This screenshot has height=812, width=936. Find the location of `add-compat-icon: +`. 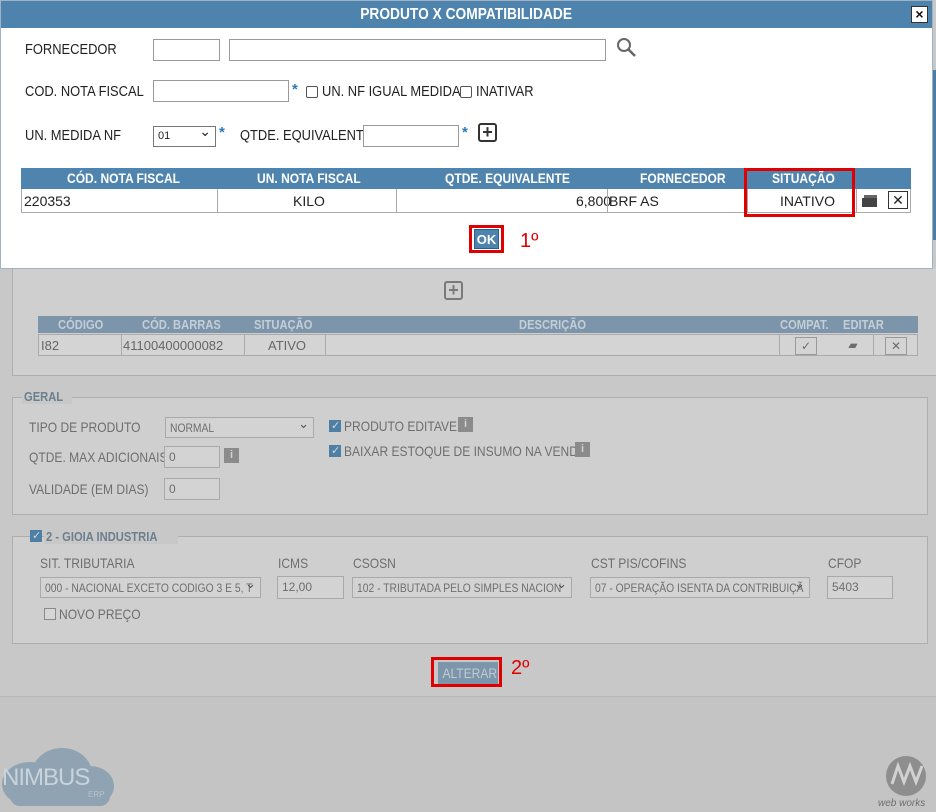

add-compat-icon: + is located at coordinates (453, 290).